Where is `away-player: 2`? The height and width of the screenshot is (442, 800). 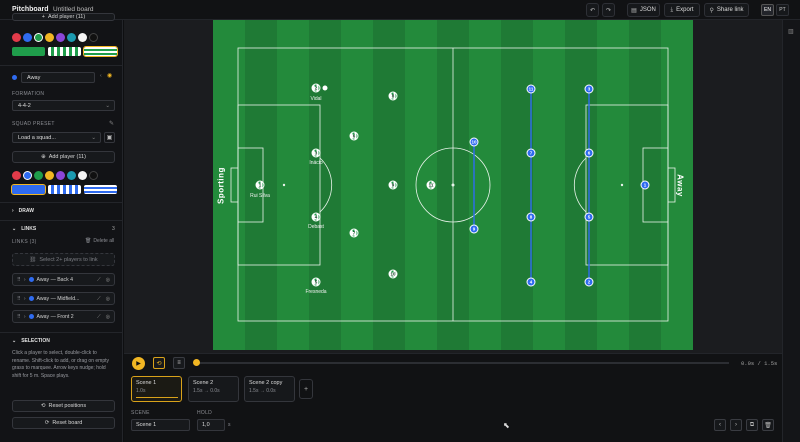
away-player: 2 is located at coordinates (589, 282).